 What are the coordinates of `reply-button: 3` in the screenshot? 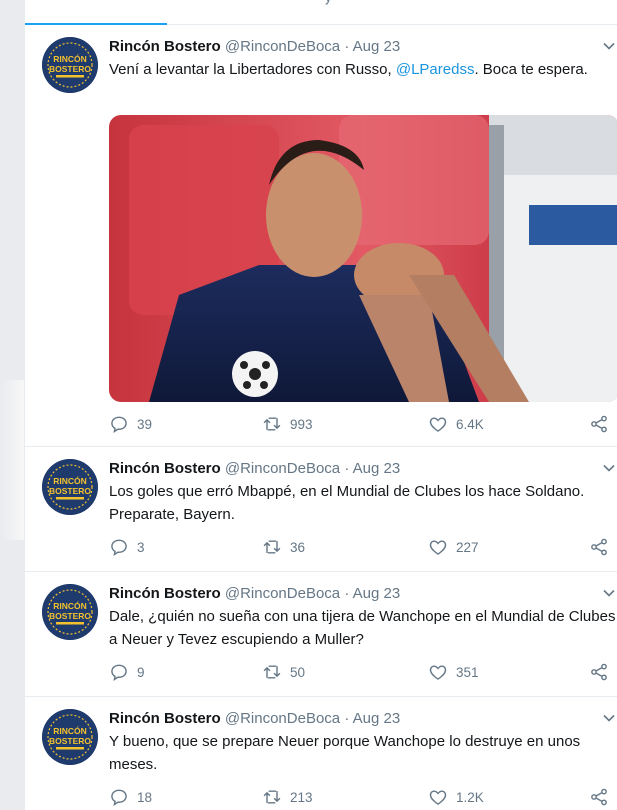 It's located at (127, 547).